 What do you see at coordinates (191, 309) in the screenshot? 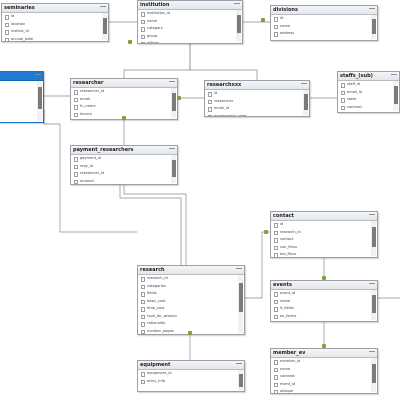
I see `column-row: time_cost` at bounding box center [191, 309].